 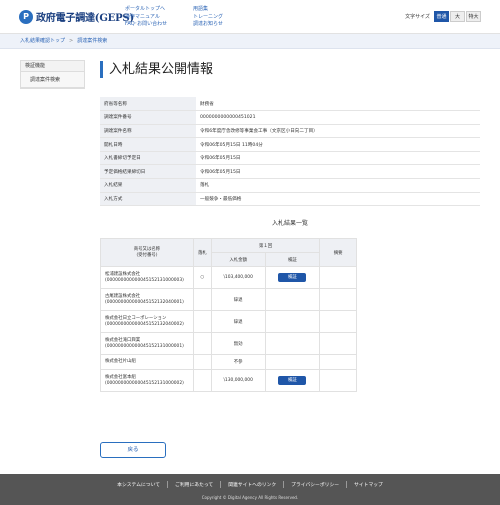 I want to click on col-company-header: 商号又は名称 (受付番号), so click(x=147, y=252).